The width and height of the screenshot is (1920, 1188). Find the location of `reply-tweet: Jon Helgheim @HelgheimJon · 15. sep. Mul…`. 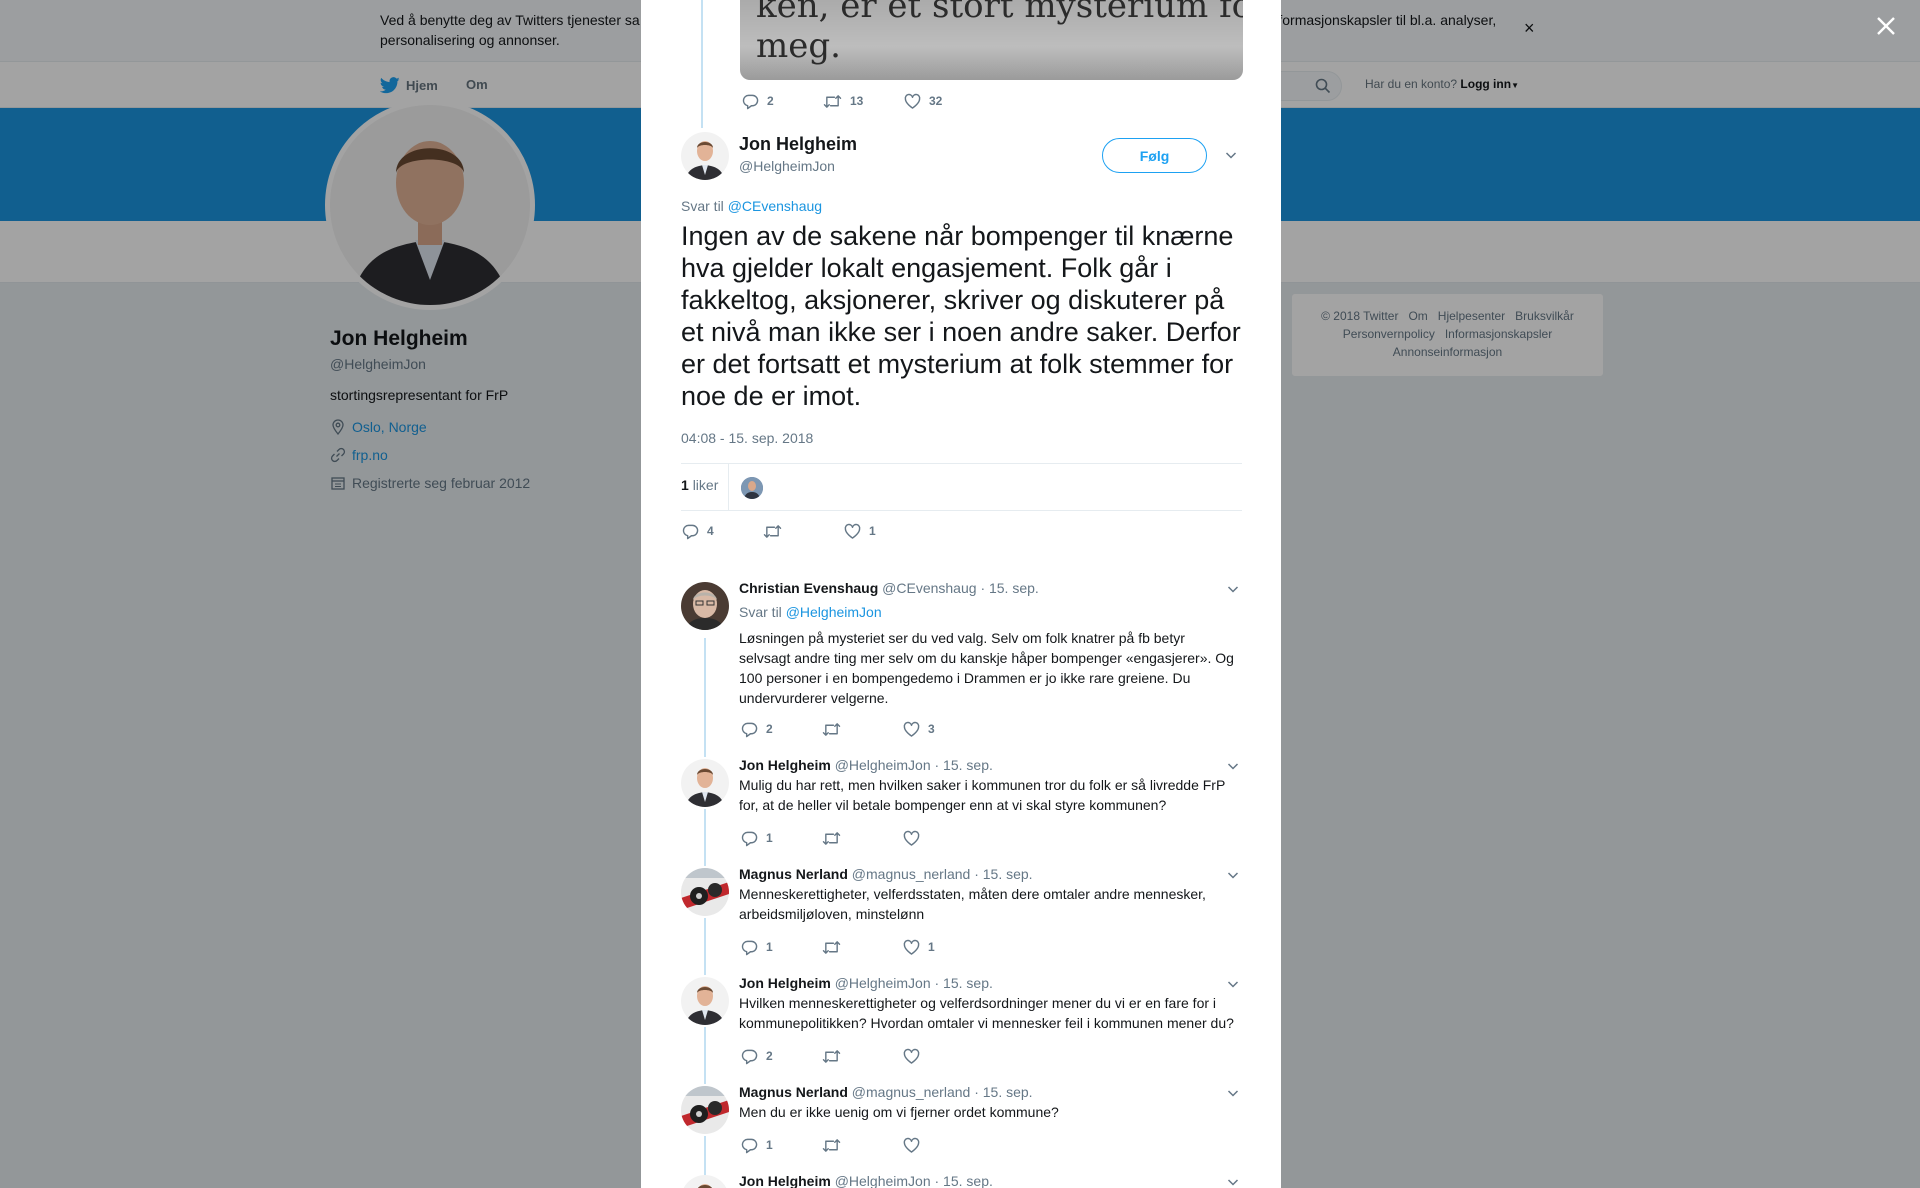

reply-tweet: Jon Helgheim @HelgheimJon · 15. sep. Mul… is located at coordinates (961, 805).